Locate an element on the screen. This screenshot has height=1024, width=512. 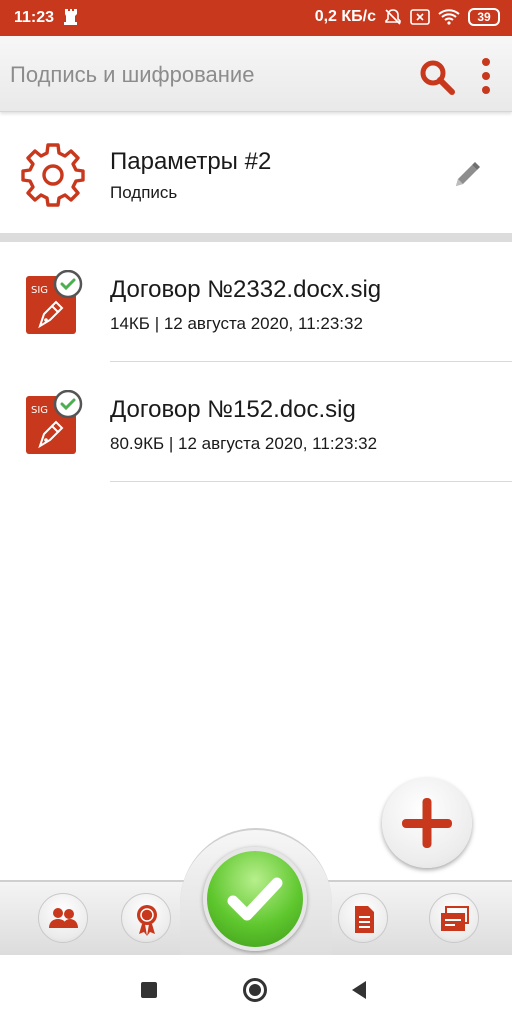
add-button is located at coordinates (427, 823).